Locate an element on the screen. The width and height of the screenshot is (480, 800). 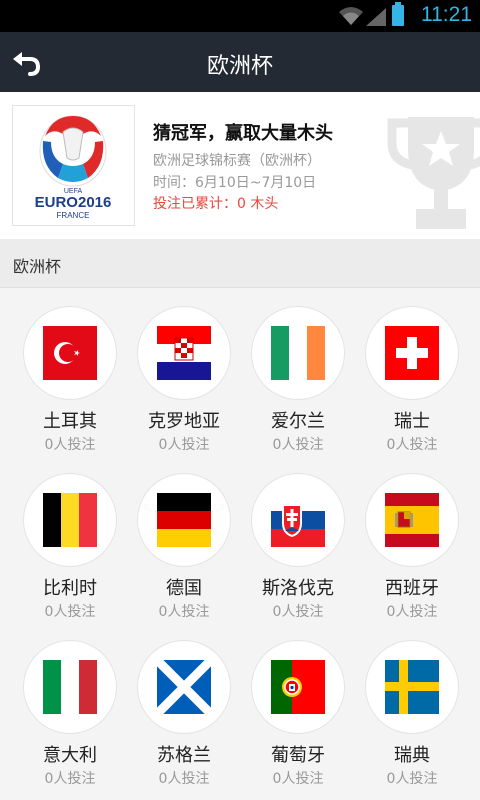
team-item-switzerland: 瑞士 0人投注 is located at coordinates (412, 370).